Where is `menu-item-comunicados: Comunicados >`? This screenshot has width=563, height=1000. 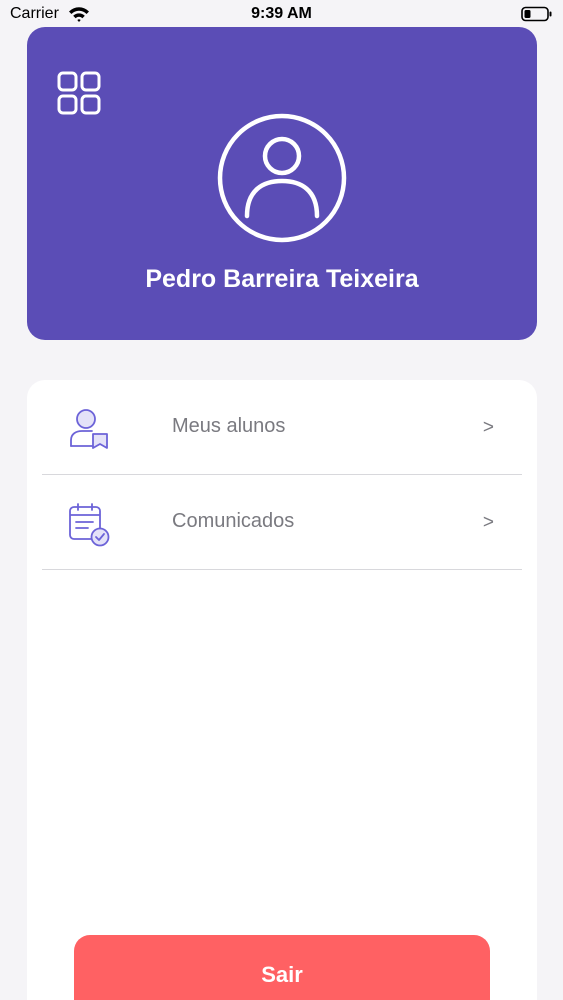
menu-item-comunicados: Comunicados > is located at coordinates (282, 522).